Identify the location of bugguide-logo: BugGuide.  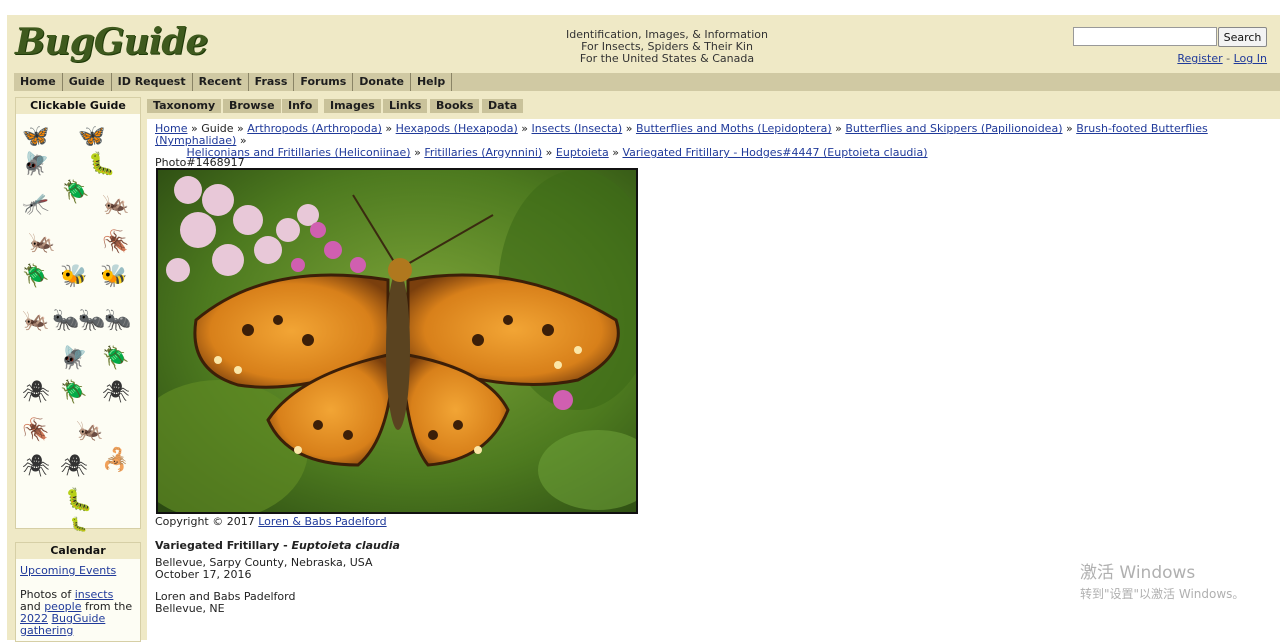
(111, 42).